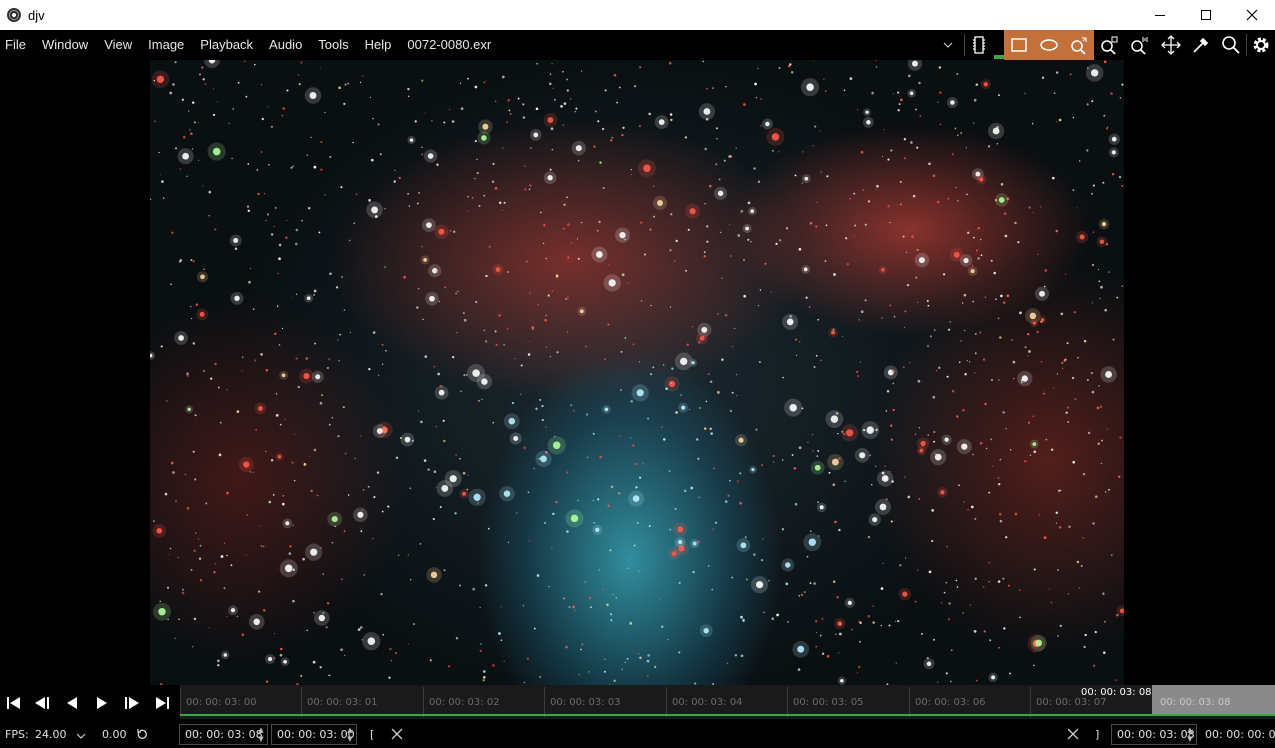 The image size is (1275, 748). I want to click on fps-value: 24.00, so click(51, 734).